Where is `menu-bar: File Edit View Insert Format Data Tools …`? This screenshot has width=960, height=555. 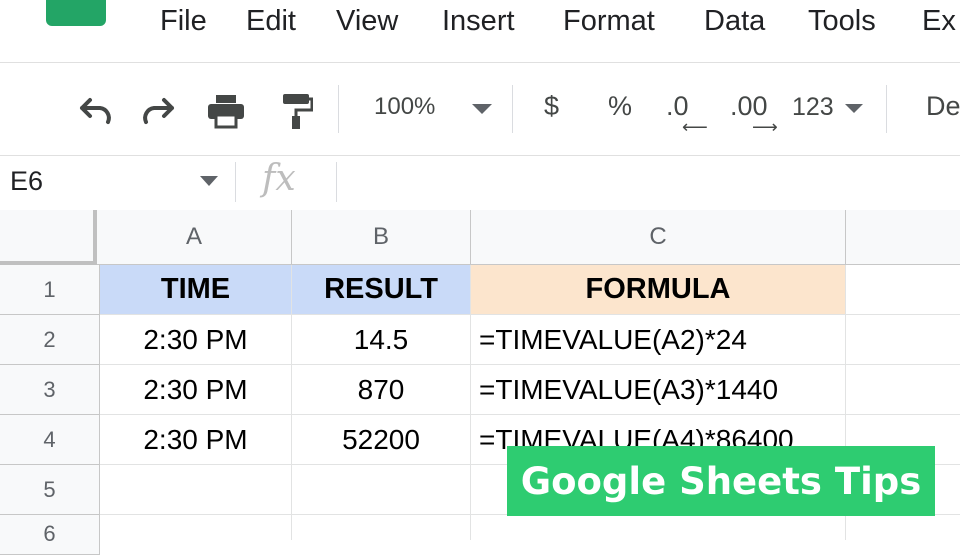
menu-bar: File Edit View Insert Format Data Tools … is located at coordinates (480, 30).